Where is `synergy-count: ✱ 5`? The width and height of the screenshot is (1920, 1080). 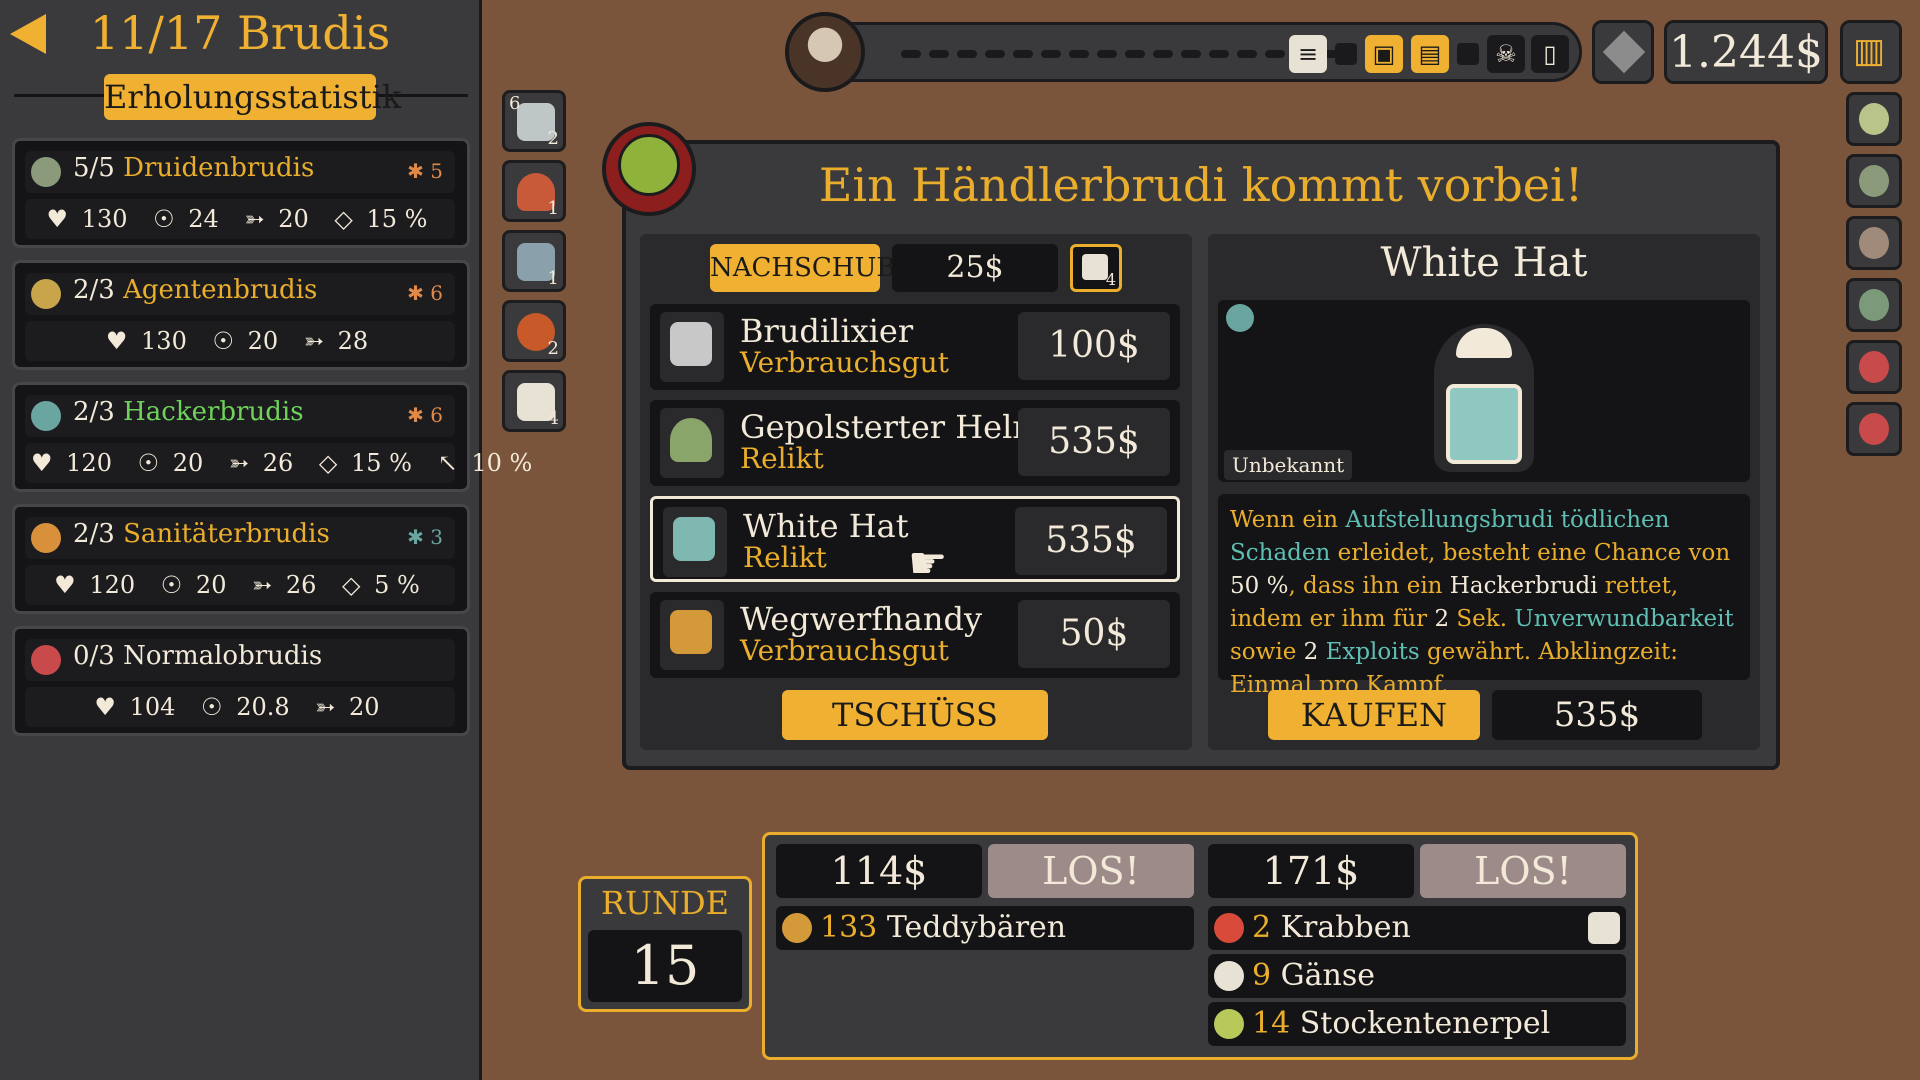
synergy-count: ✱ 5 is located at coordinates (425, 171).